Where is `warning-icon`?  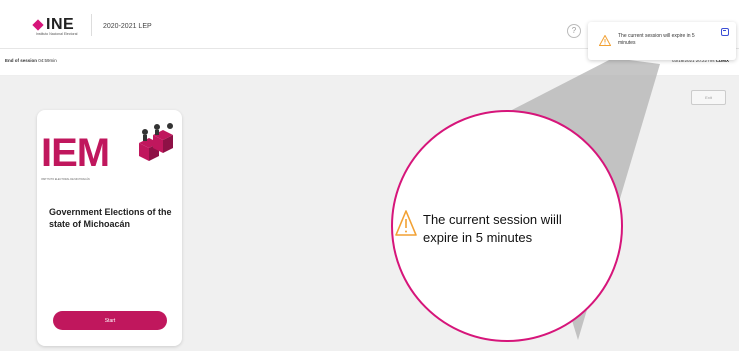
warning-icon is located at coordinates (605, 40).